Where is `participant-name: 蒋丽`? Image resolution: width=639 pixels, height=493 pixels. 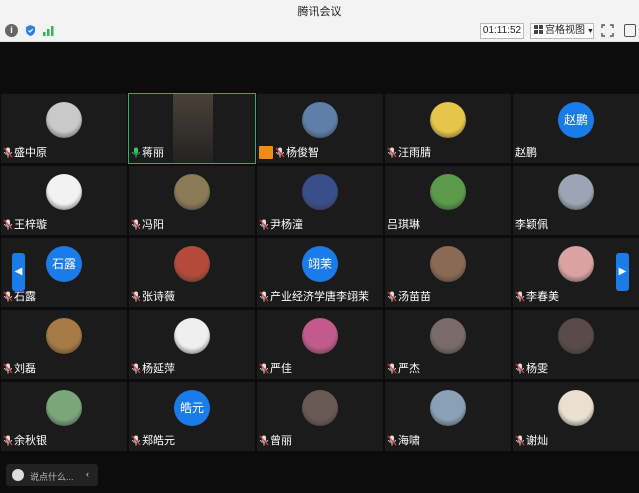 participant-name: 蒋丽 is located at coordinates (147, 152).